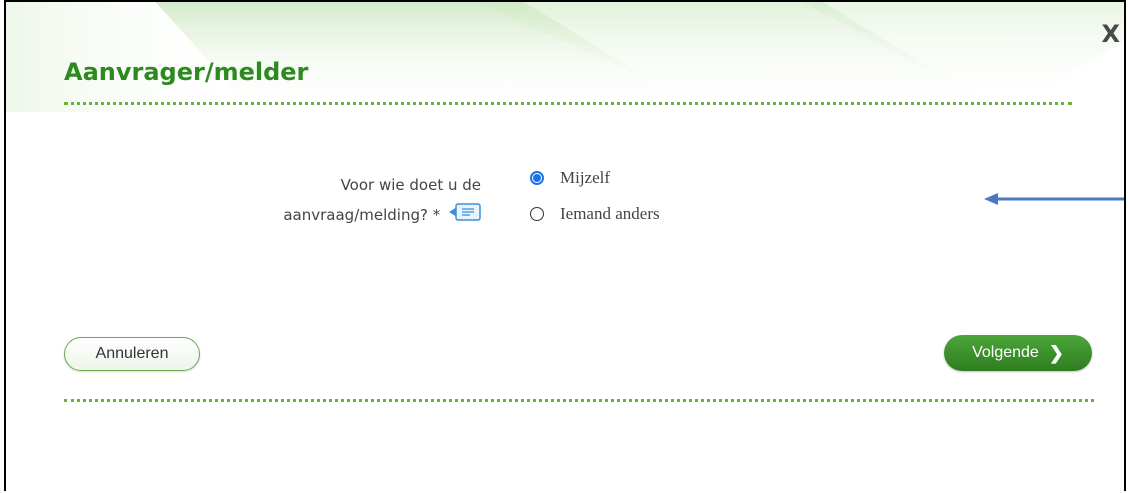 The image size is (1128, 493). Describe the element at coordinates (186, 72) in the screenshot. I see `page-title: Aanvrager/melder` at that location.